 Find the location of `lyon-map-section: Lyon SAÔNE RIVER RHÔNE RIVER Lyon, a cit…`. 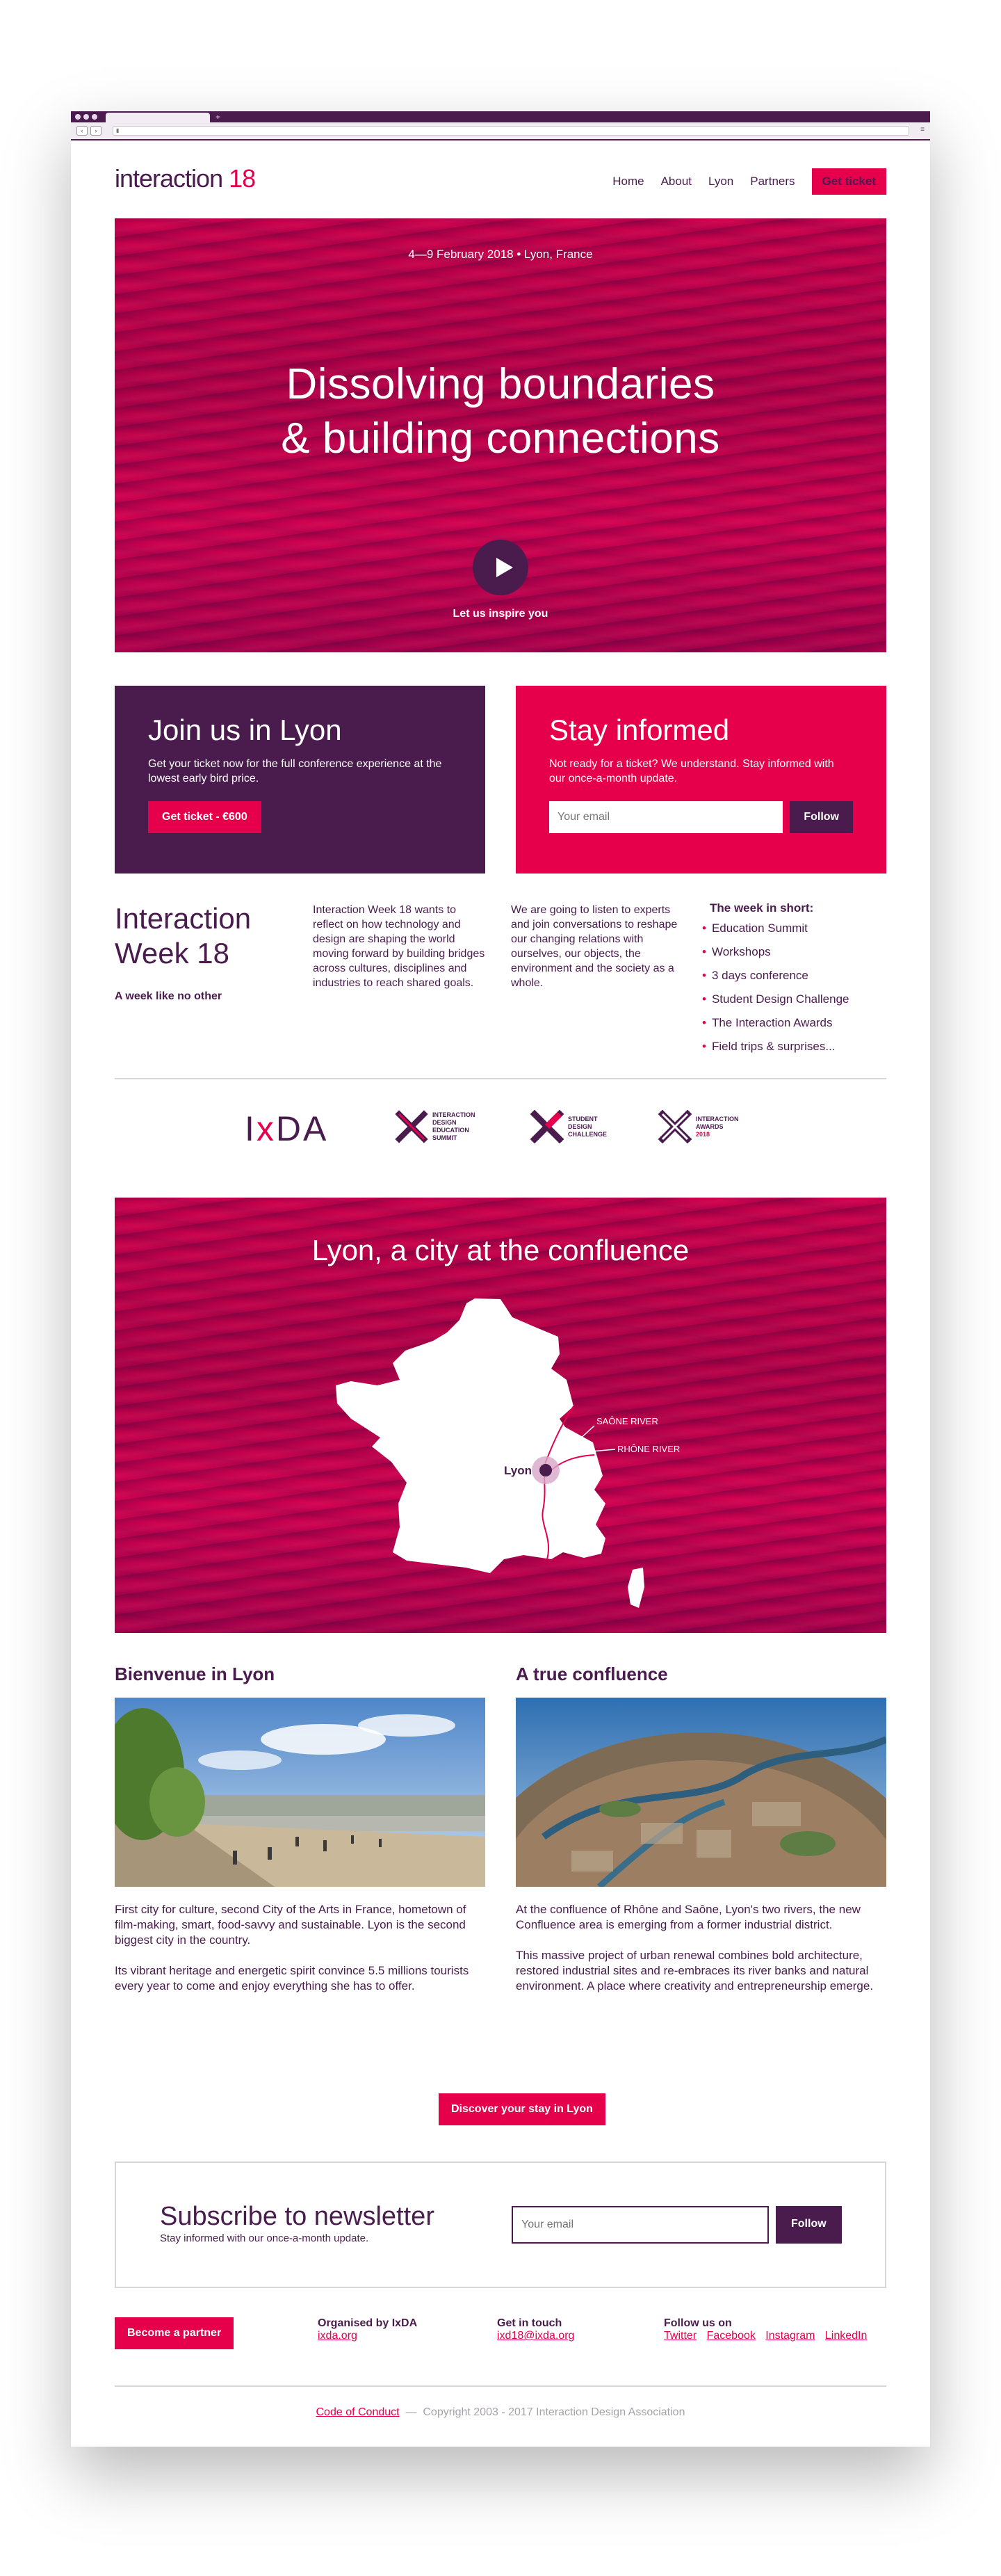

lyon-map-section: Lyon SAÔNE RIVER RHÔNE RIVER Lyon, a cit… is located at coordinates (500, 1415).